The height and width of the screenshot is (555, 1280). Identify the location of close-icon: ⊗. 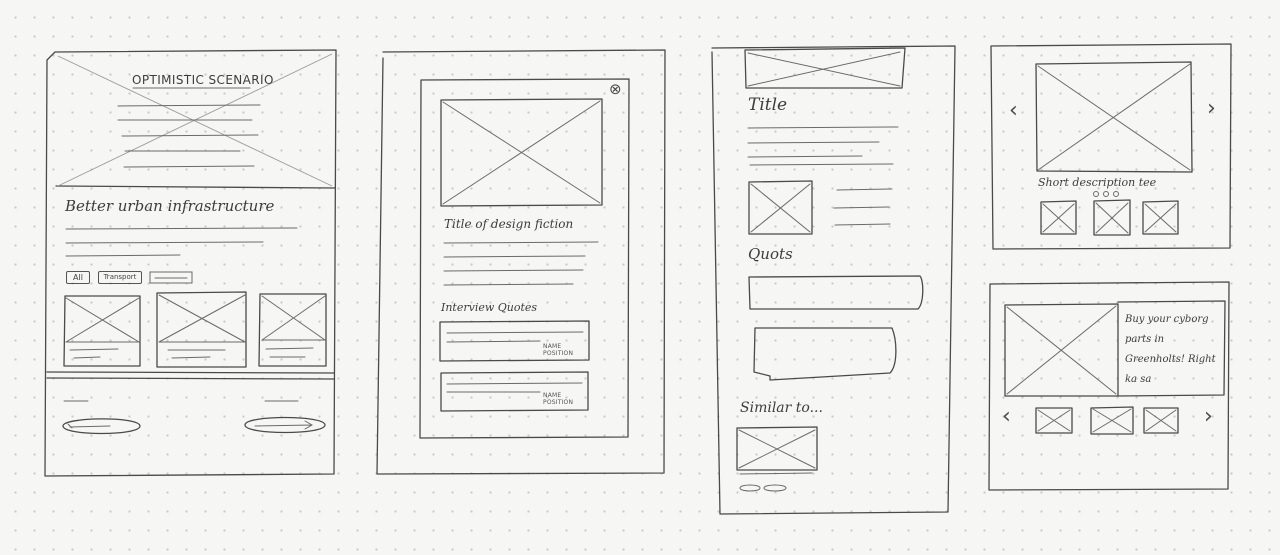
(615, 89).